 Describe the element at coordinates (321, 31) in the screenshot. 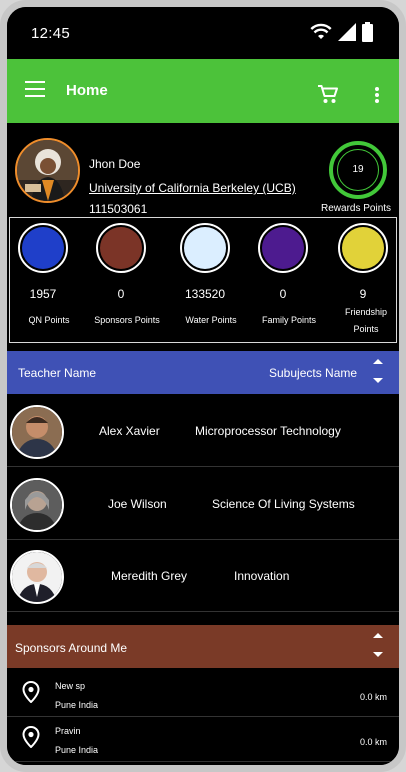

I see `wifi-icon` at that location.